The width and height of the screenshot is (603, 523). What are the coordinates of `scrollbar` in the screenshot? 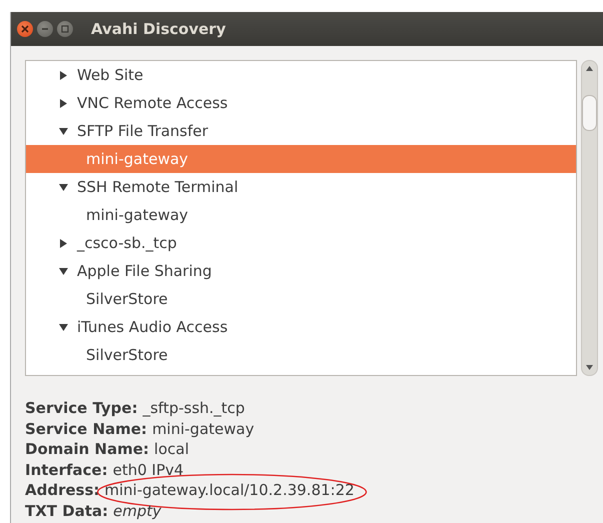 It's located at (589, 218).